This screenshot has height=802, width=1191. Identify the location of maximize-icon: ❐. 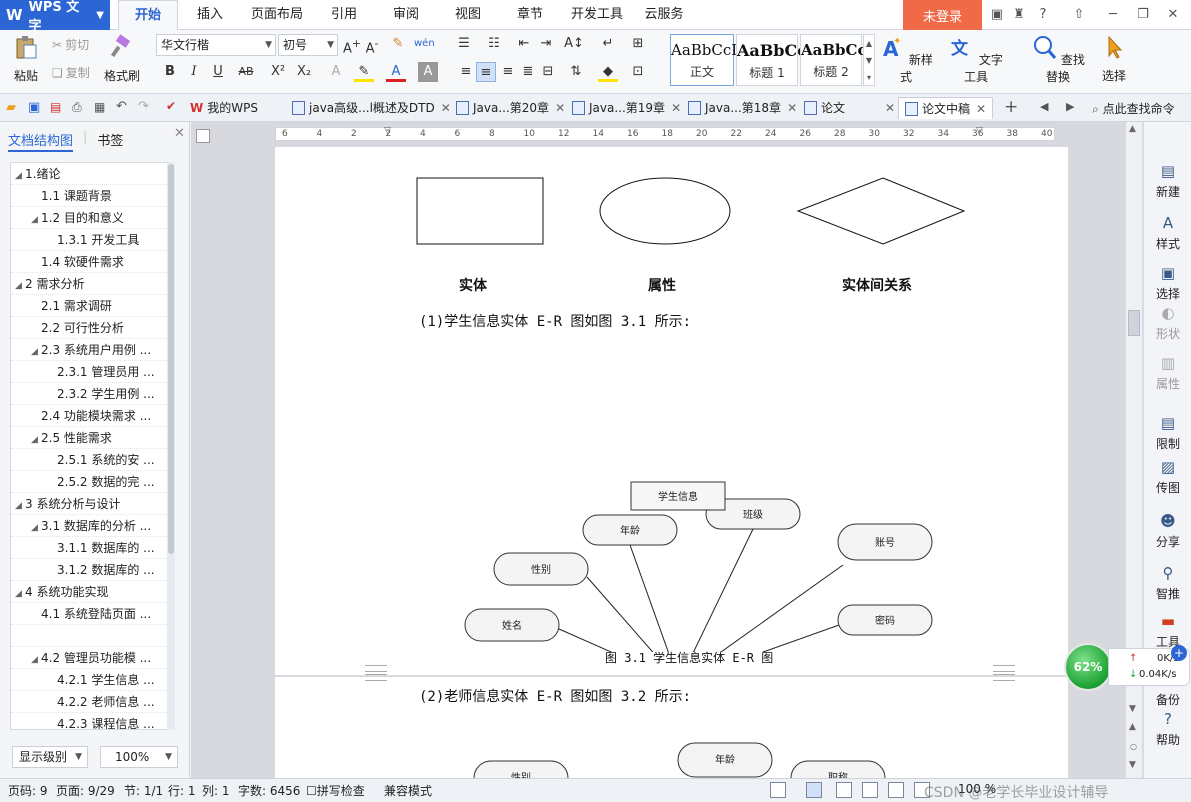
(1143, 15).